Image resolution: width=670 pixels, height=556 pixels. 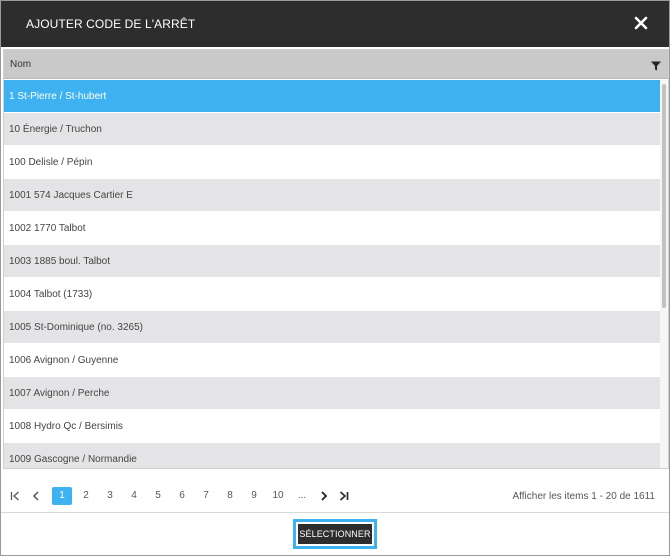 I want to click on page-button: 7, so click(x=206, y=496).